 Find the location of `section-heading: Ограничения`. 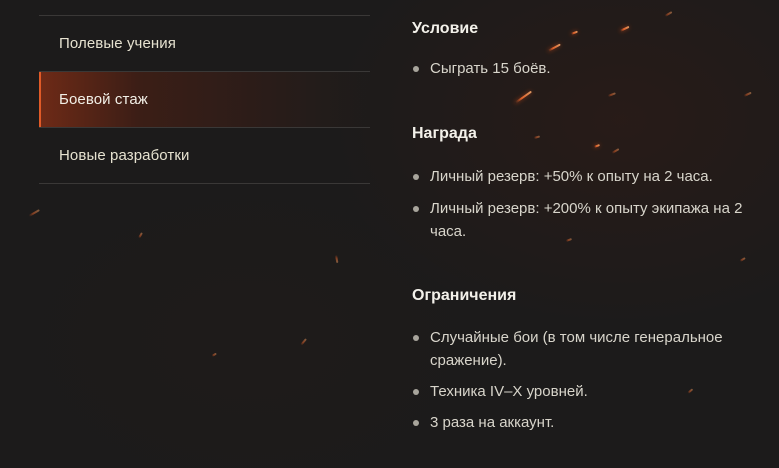

section-heading: Ограничения is located at coordinates (464, 295).